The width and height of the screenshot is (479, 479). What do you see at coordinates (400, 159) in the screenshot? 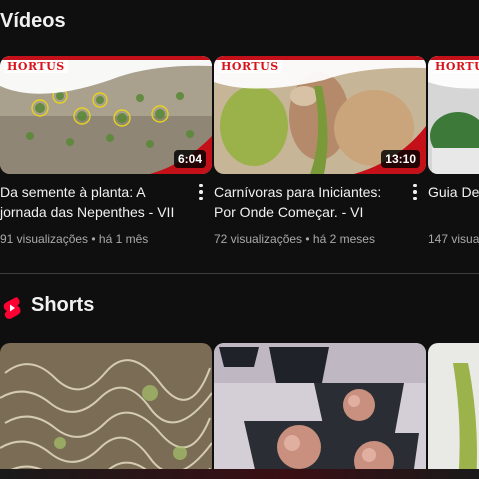
I see `duration-badge: 13:10` at bounding box center [400, 159].